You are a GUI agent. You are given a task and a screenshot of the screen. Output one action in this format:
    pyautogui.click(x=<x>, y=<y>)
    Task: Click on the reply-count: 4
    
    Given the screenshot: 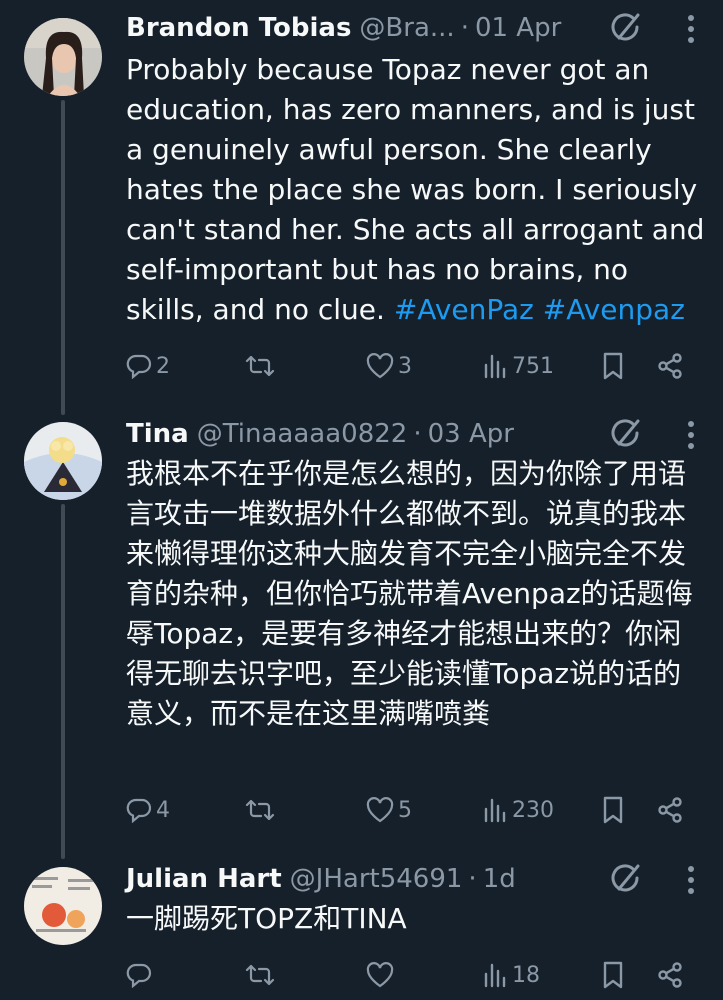 What is the action you would take?
    pyautogui.click(x=163, y=810)
    